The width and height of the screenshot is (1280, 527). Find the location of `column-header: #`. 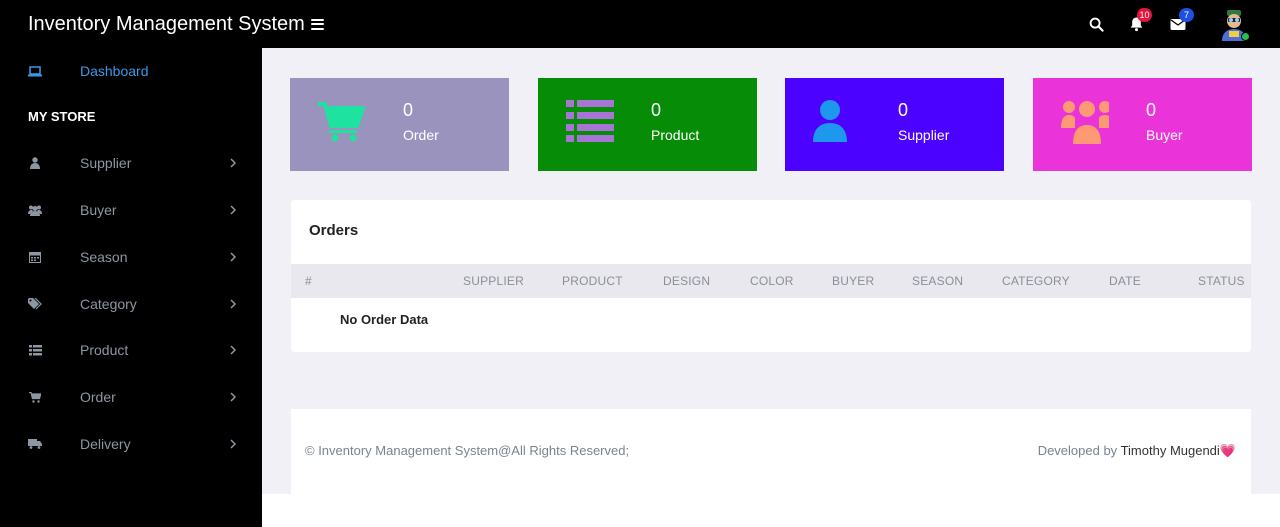

column-header: # is located at coordinates (308, 281).